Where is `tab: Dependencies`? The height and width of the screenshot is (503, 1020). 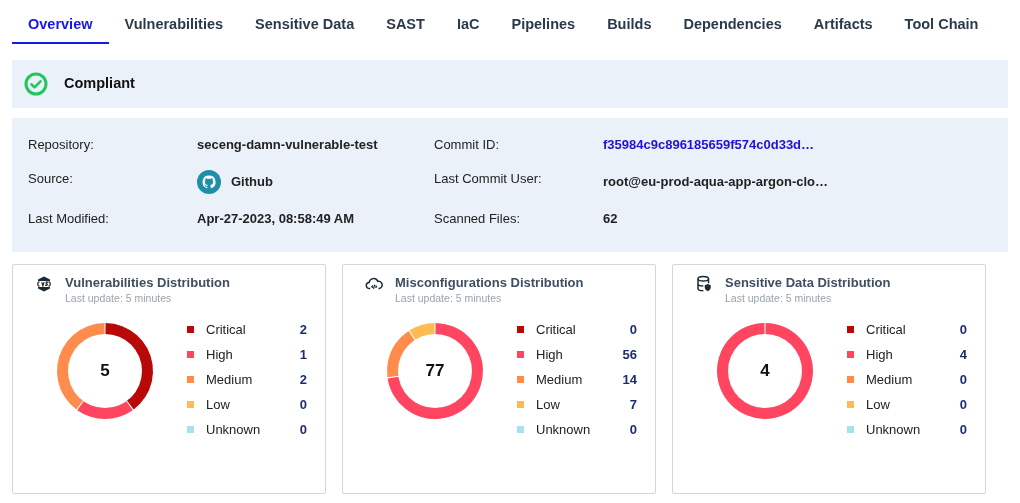 tab: Dependencies is located at coordinates (732, 29).